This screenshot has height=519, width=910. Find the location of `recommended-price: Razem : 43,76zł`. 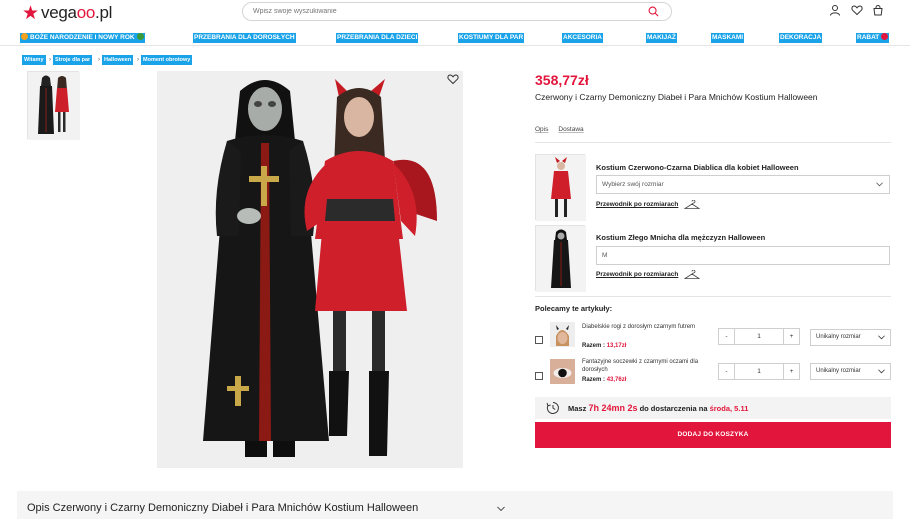

recommended-price: Razem : 43,76zł is located at coordinates (604, 380).